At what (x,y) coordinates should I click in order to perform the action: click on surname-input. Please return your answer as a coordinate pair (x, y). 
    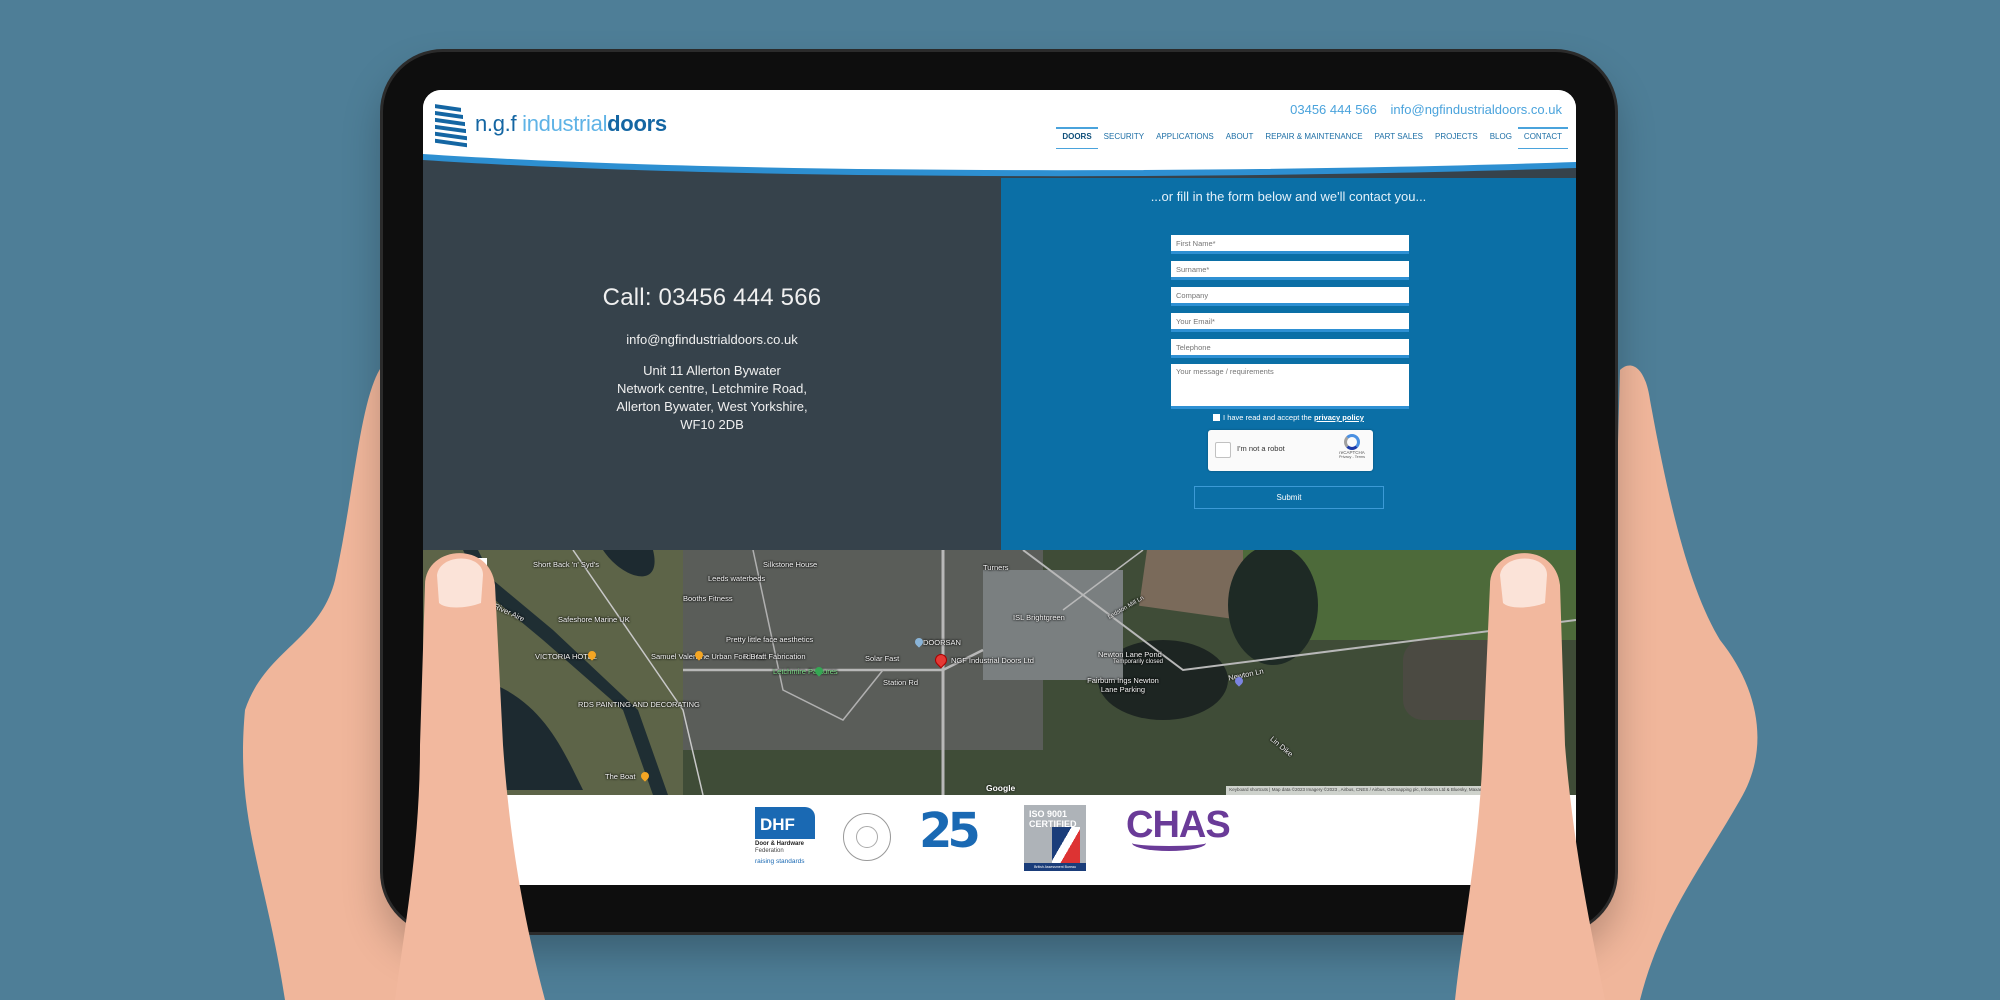
    Looking at the image, I should click on (1290, 270).